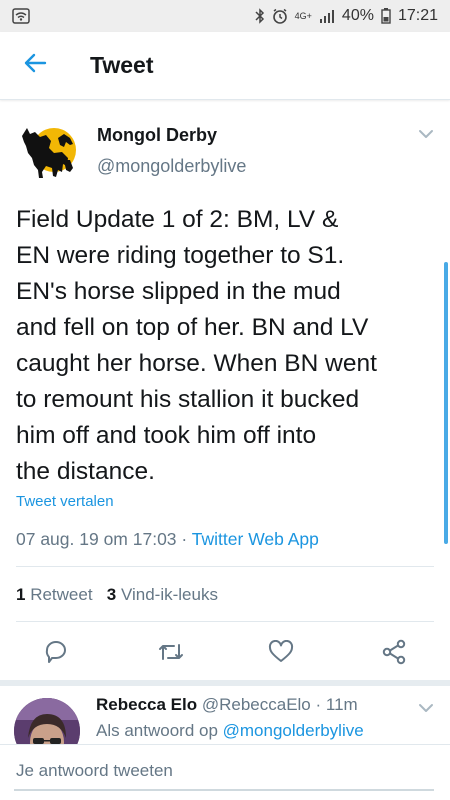  Describe the element at coordinates (255, 539) in the screenshot. I see `tweet-source-link: Twitter Web App` at that location.